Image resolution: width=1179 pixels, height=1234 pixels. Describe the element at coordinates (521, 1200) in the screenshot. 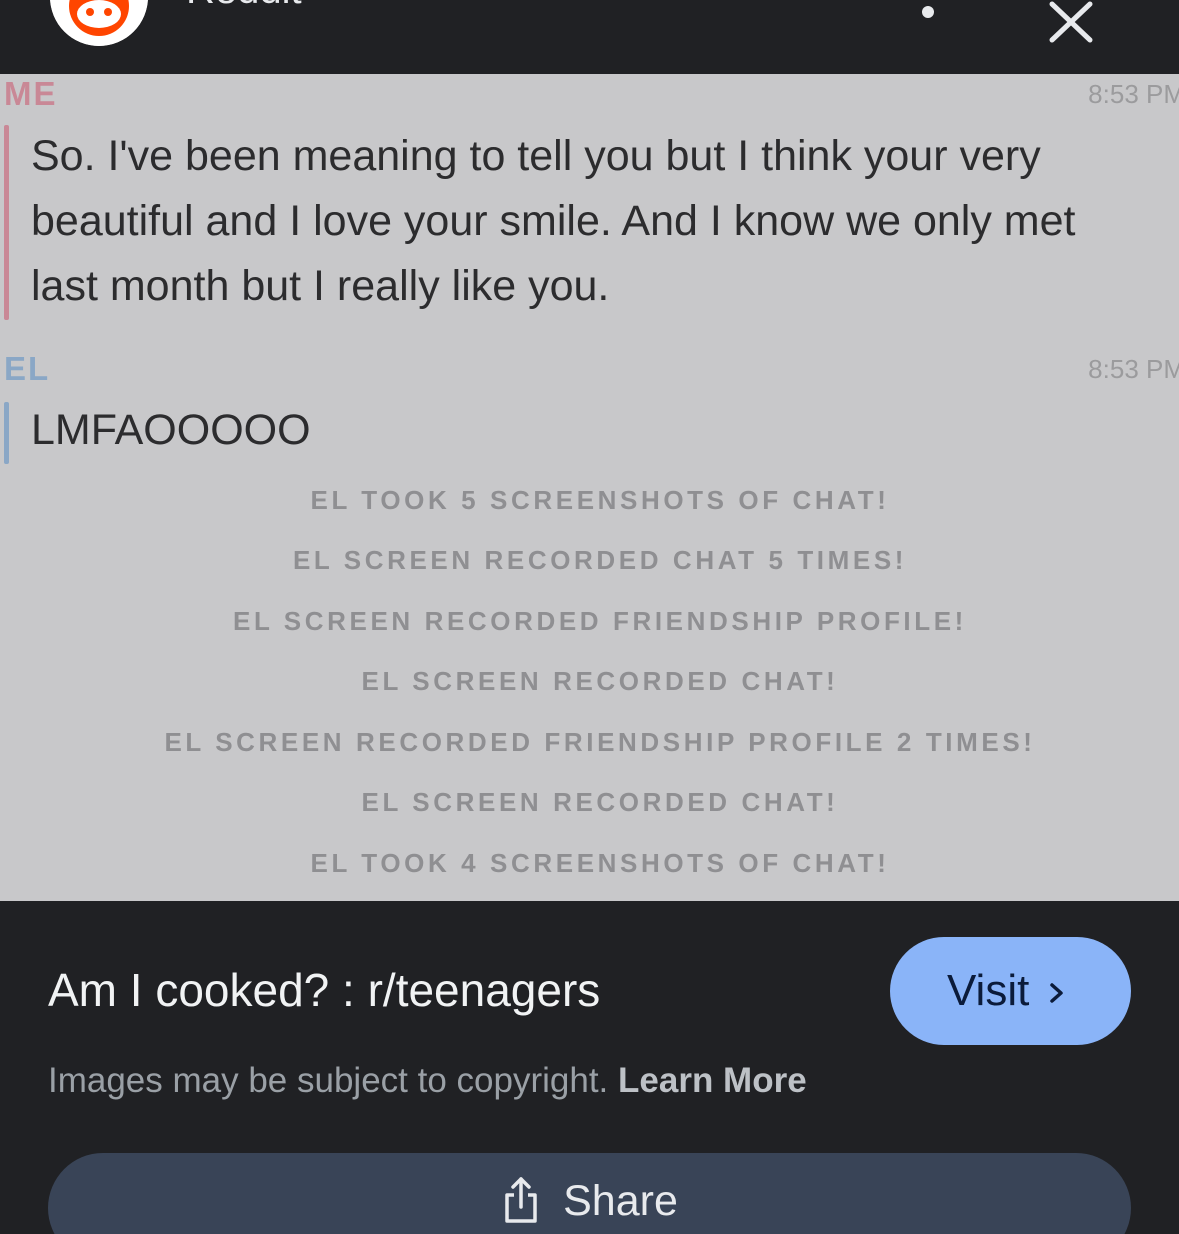

I see `share-icon` at that location.